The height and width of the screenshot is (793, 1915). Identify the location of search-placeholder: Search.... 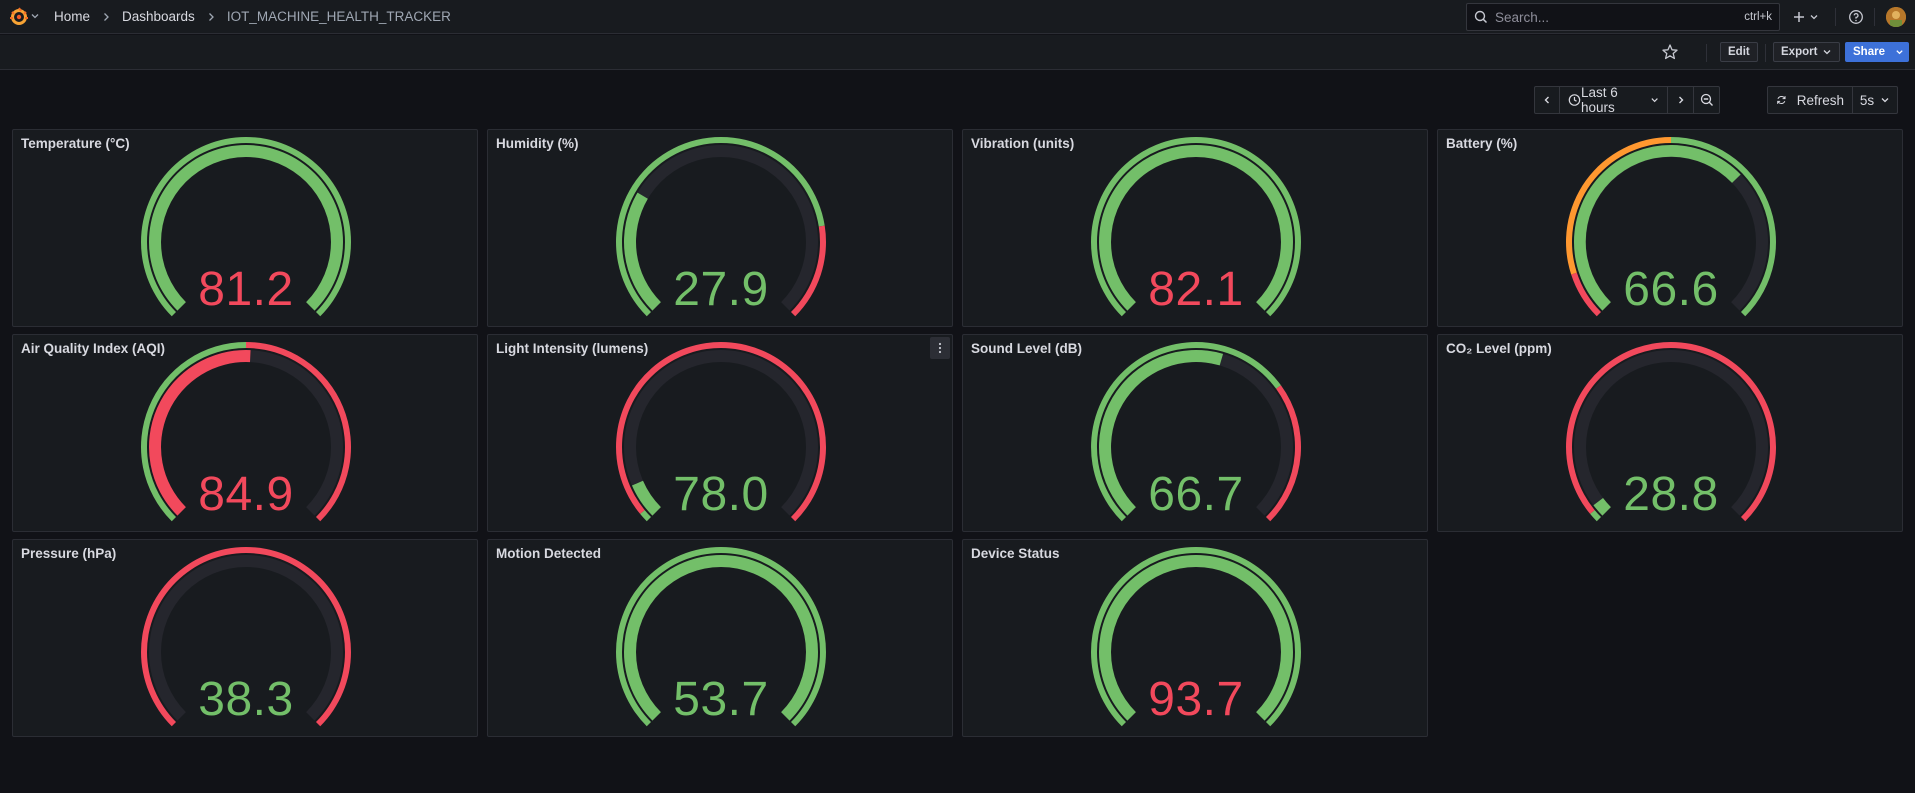
(1522, 17).